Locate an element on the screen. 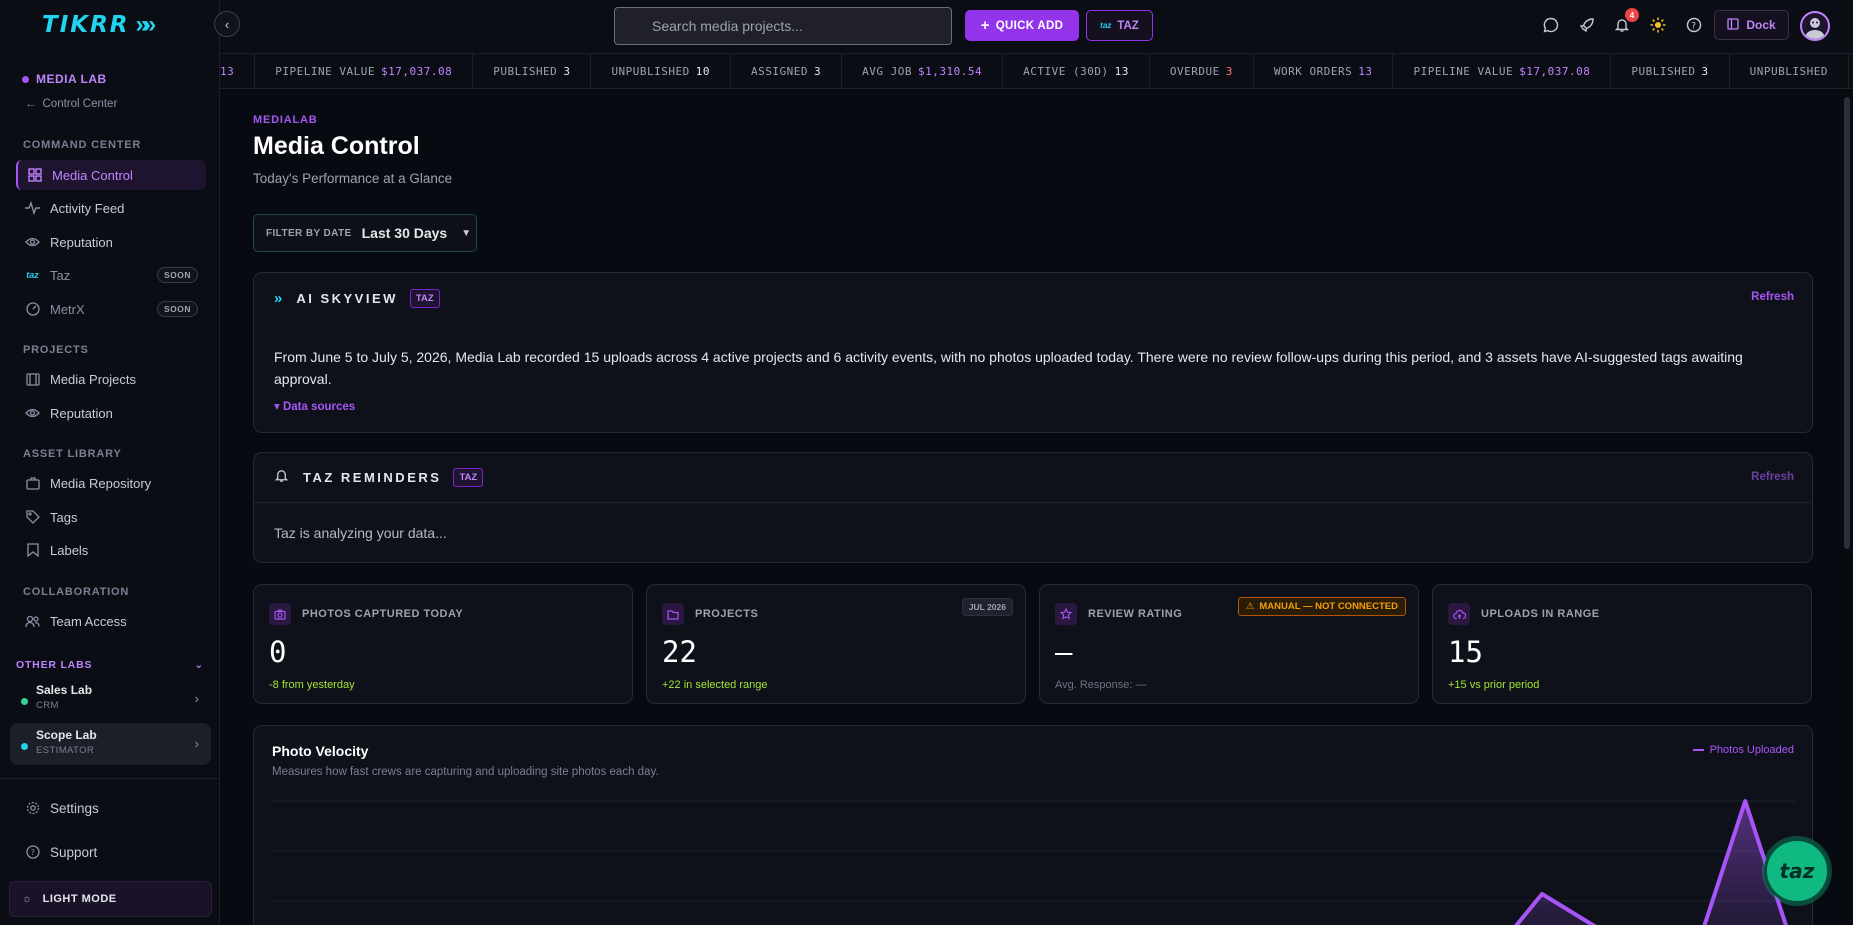 This screenshot has width=1853, height=925. ticker-item: AVG JOB $1,310.54 is located at coordinates (923, 71).